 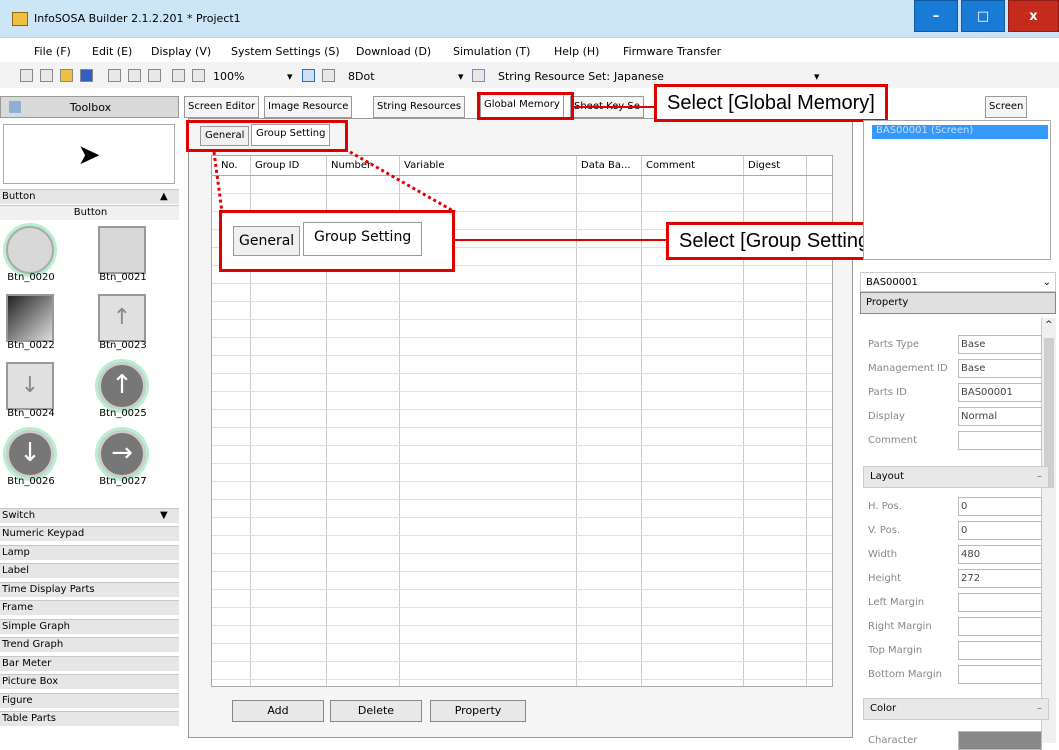 What do you see at coordinates (478, 75) in the screenshot?
I see `frame-icon` at bounding box center [478, 75].